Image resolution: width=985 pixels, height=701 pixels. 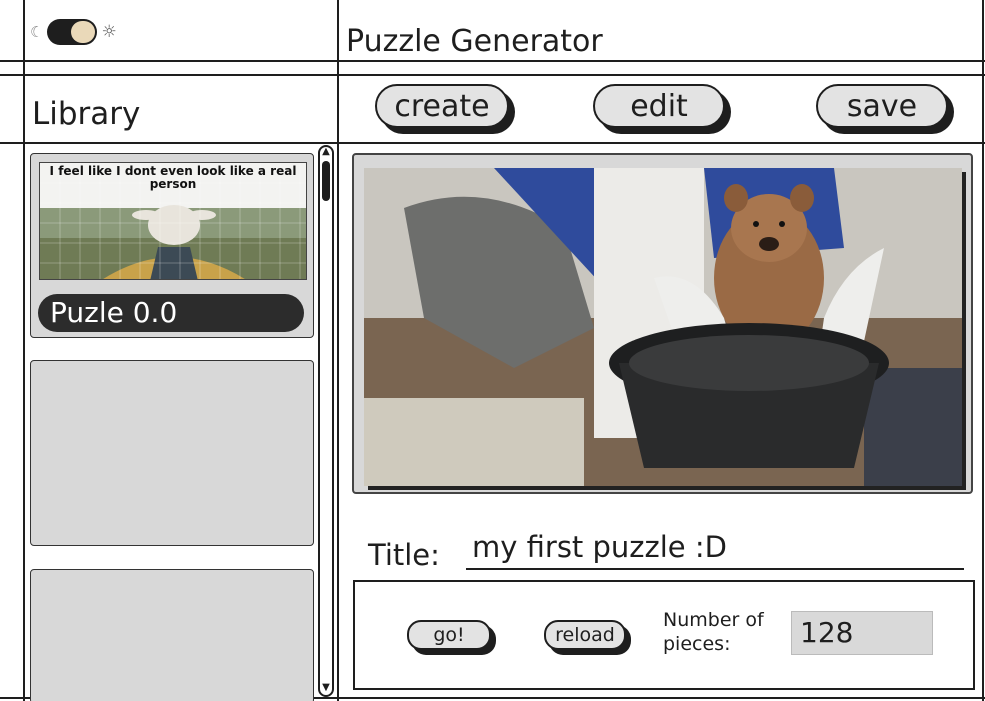 I want to click on reload-button: reload, so click(x=585, y=635).